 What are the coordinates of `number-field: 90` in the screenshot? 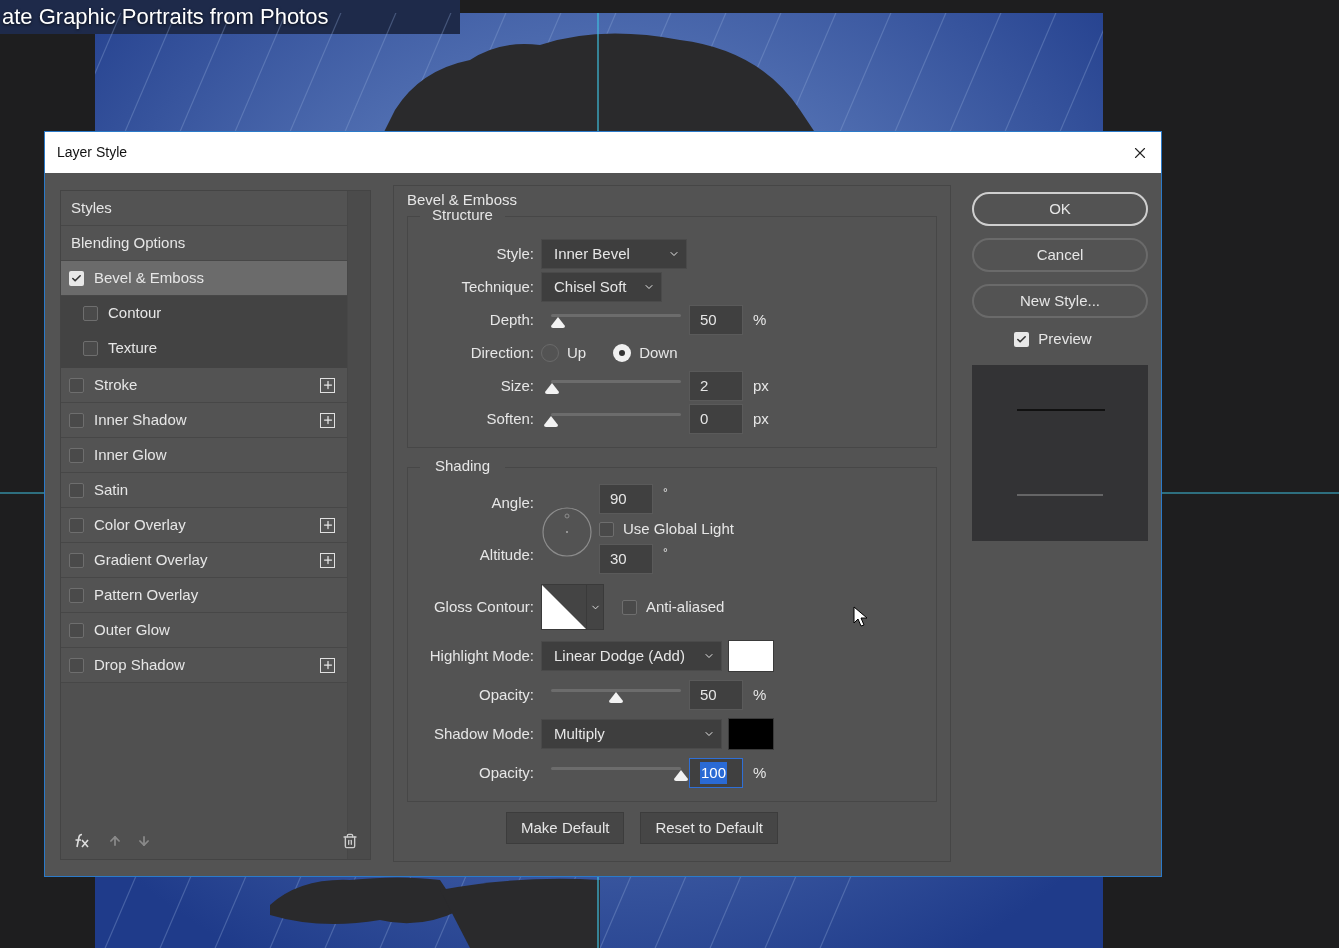 It's located at (626, 499).